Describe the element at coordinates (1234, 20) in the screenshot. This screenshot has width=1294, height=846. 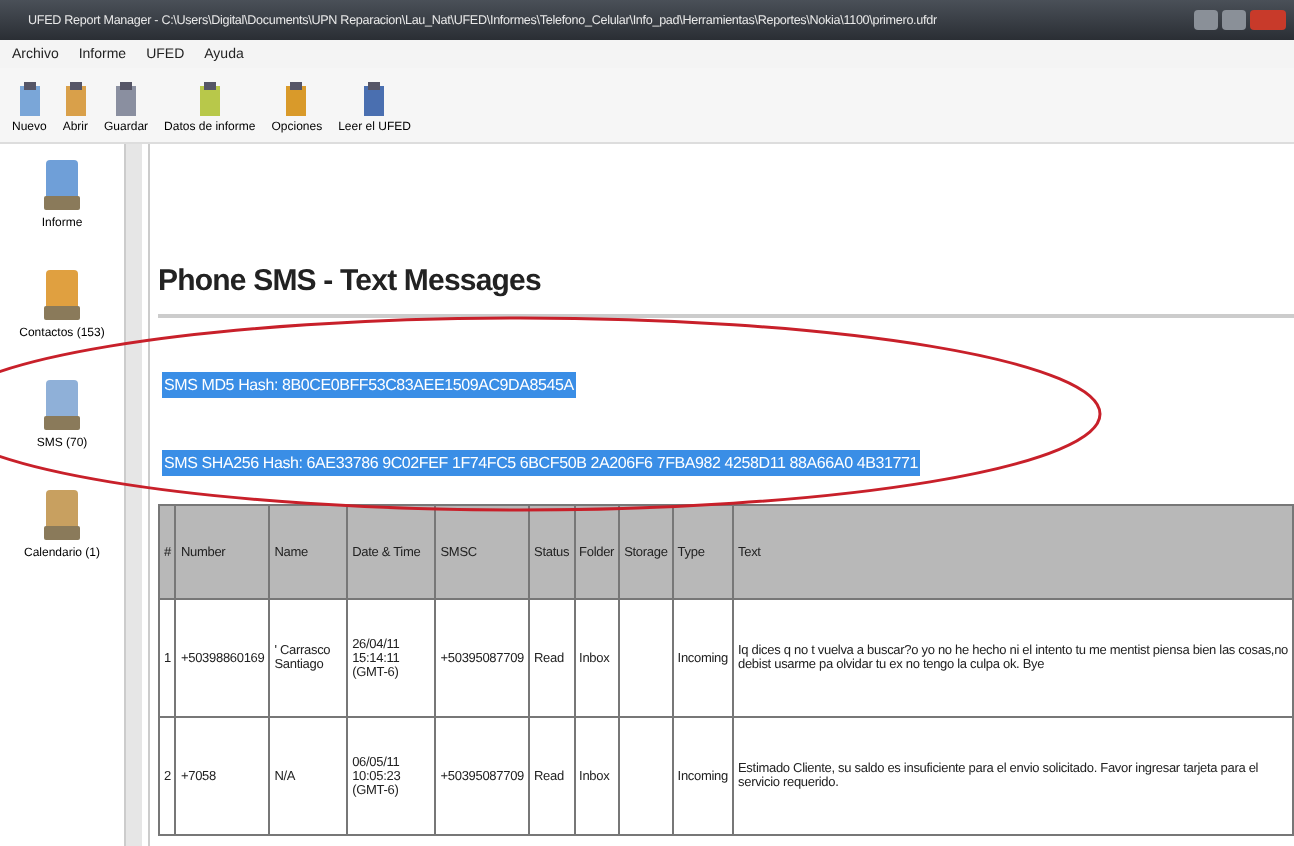
I see `maximize-button` at that location.